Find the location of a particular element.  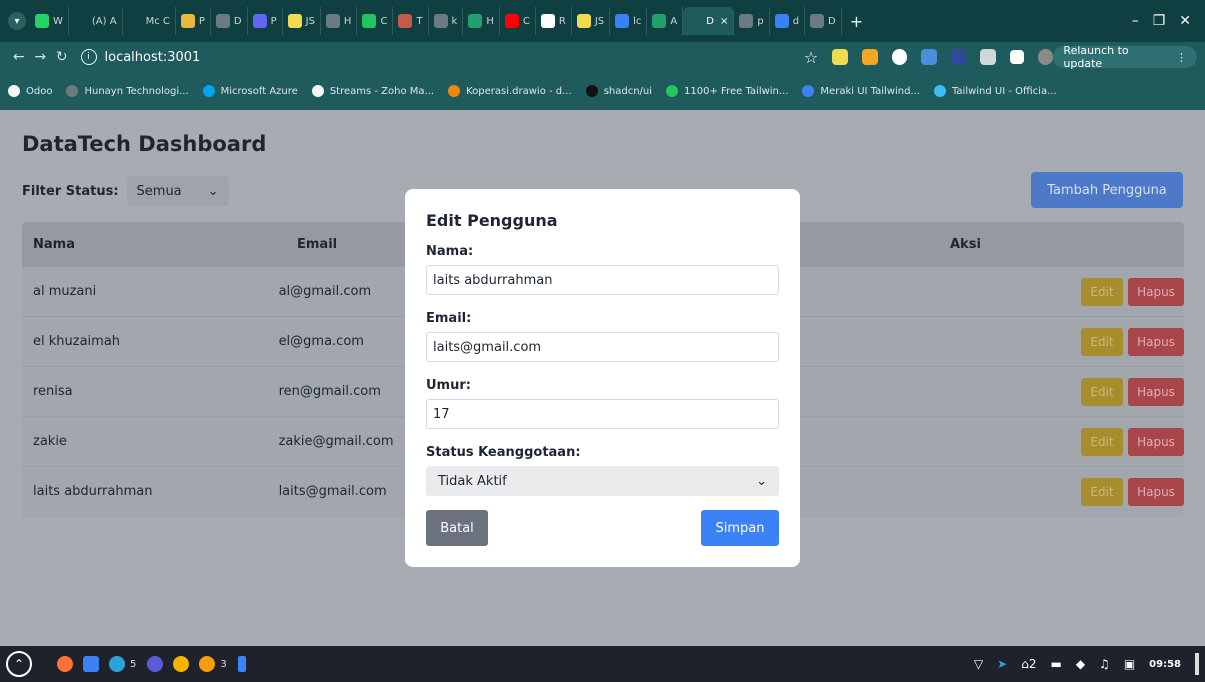

music-icon: ♫ is located at coordinates (1104, 664).